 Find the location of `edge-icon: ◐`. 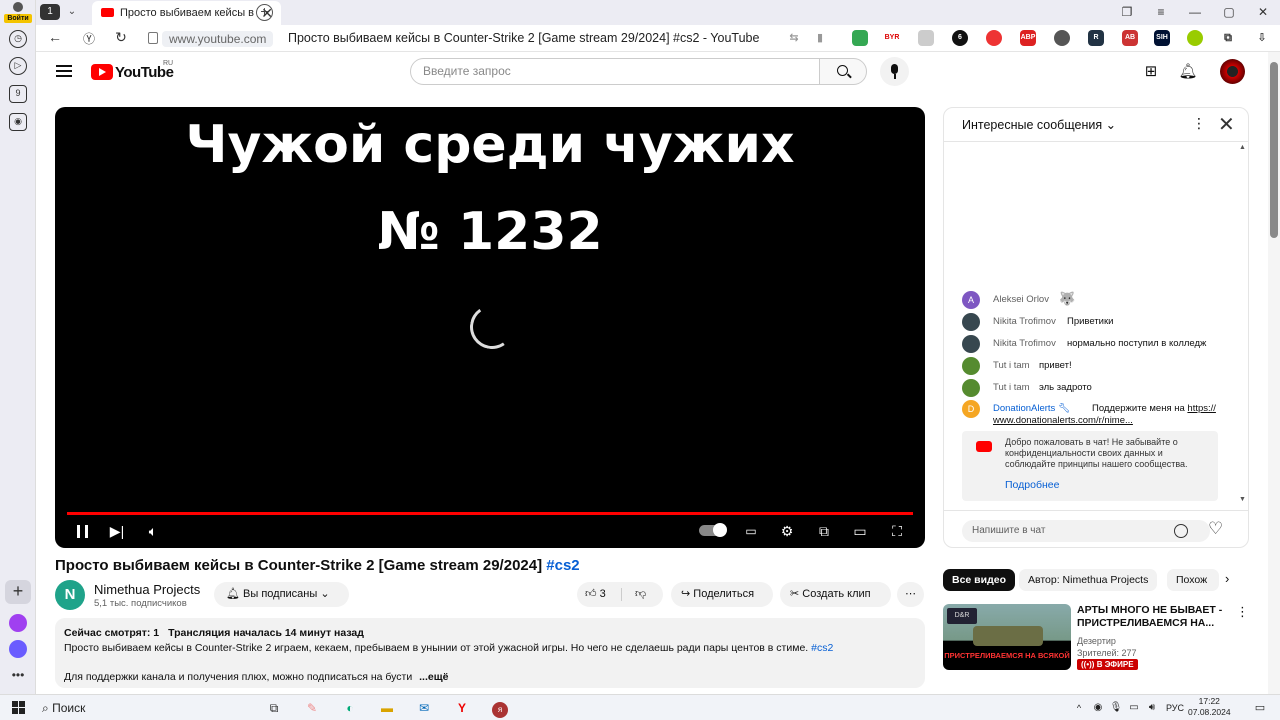

edge-icon: ◐ is located at coordinates (350, 708).